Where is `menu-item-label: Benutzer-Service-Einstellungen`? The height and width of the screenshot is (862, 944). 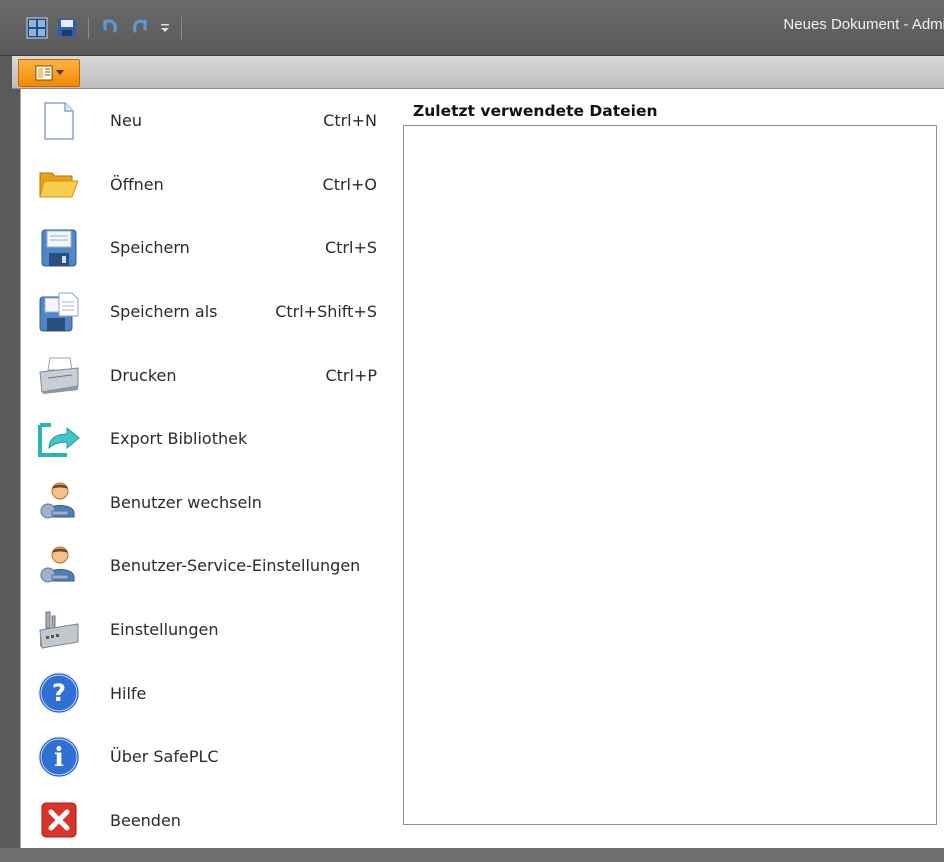
menu-item-label: Benutzer-Service-Einstellungen is located at coordinates (235, 566).